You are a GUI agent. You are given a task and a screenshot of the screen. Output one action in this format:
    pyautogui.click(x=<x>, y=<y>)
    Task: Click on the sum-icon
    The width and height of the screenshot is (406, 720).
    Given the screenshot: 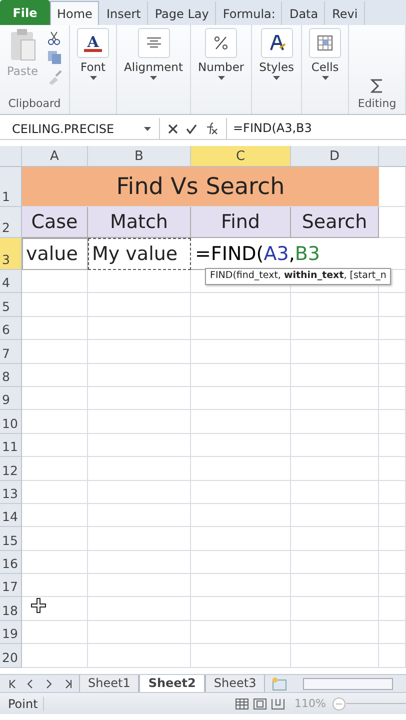 What is the action you would take?
    pyautogui.click(x=377, y=86)
    